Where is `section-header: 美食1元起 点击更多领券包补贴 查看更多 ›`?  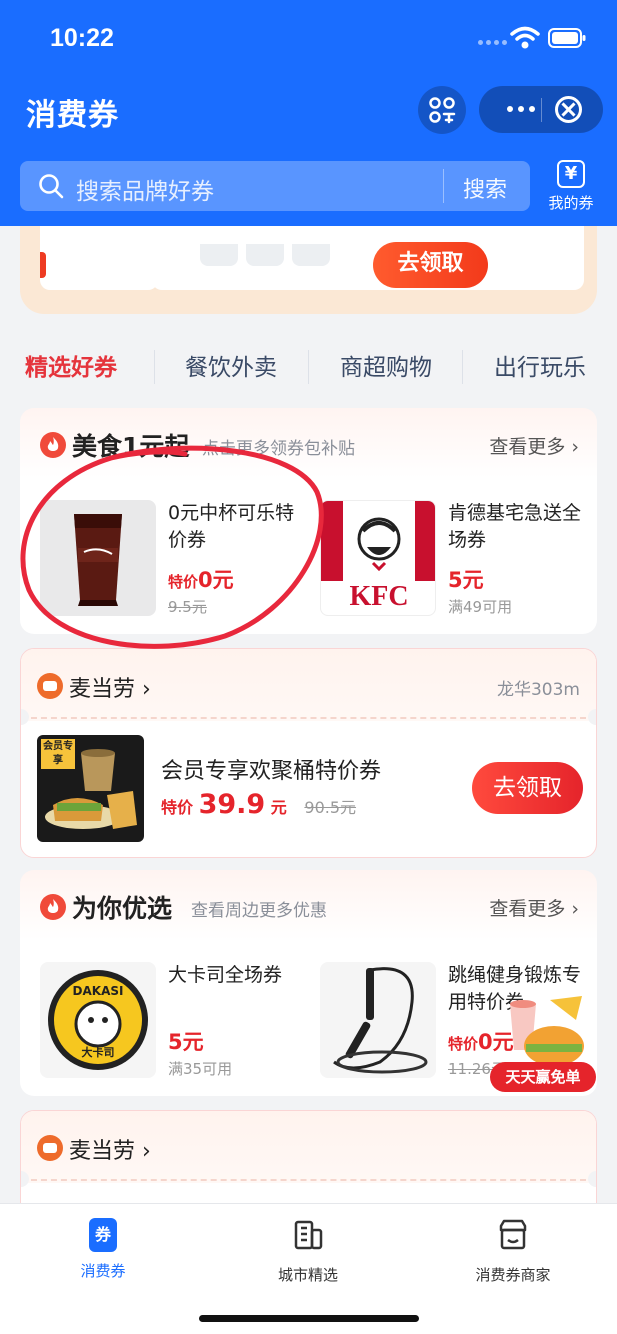
section-header: 美食1元起 点击更多领券包补贴 查看更多 › is located at coordinates (308, 444).